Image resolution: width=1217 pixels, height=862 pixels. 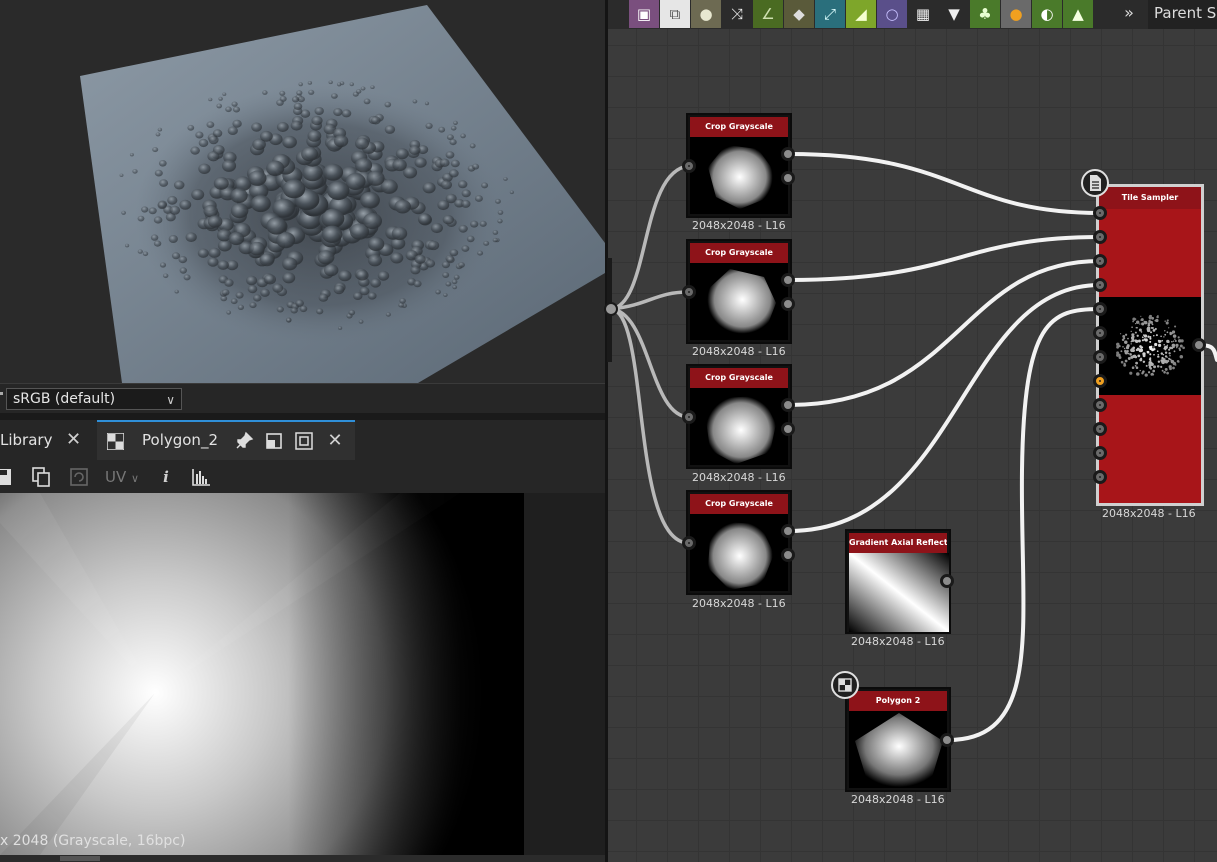 I want to click on polygon-node-badge, so click(x=845, y=685).